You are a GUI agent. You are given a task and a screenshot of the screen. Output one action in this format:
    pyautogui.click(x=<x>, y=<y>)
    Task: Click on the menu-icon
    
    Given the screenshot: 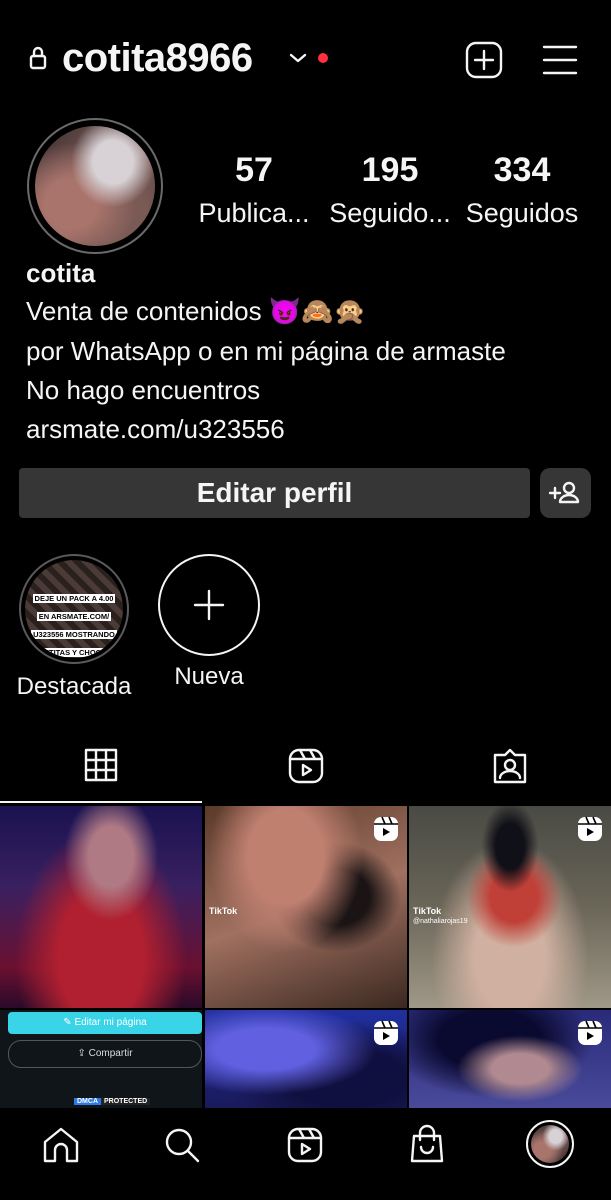 What is the action you would take?
    pyautogui.click(x=560, y=60)
    